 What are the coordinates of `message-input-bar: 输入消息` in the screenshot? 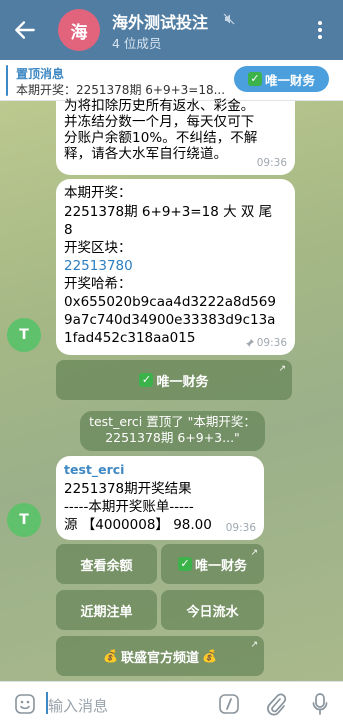 It's located at (171, 703).